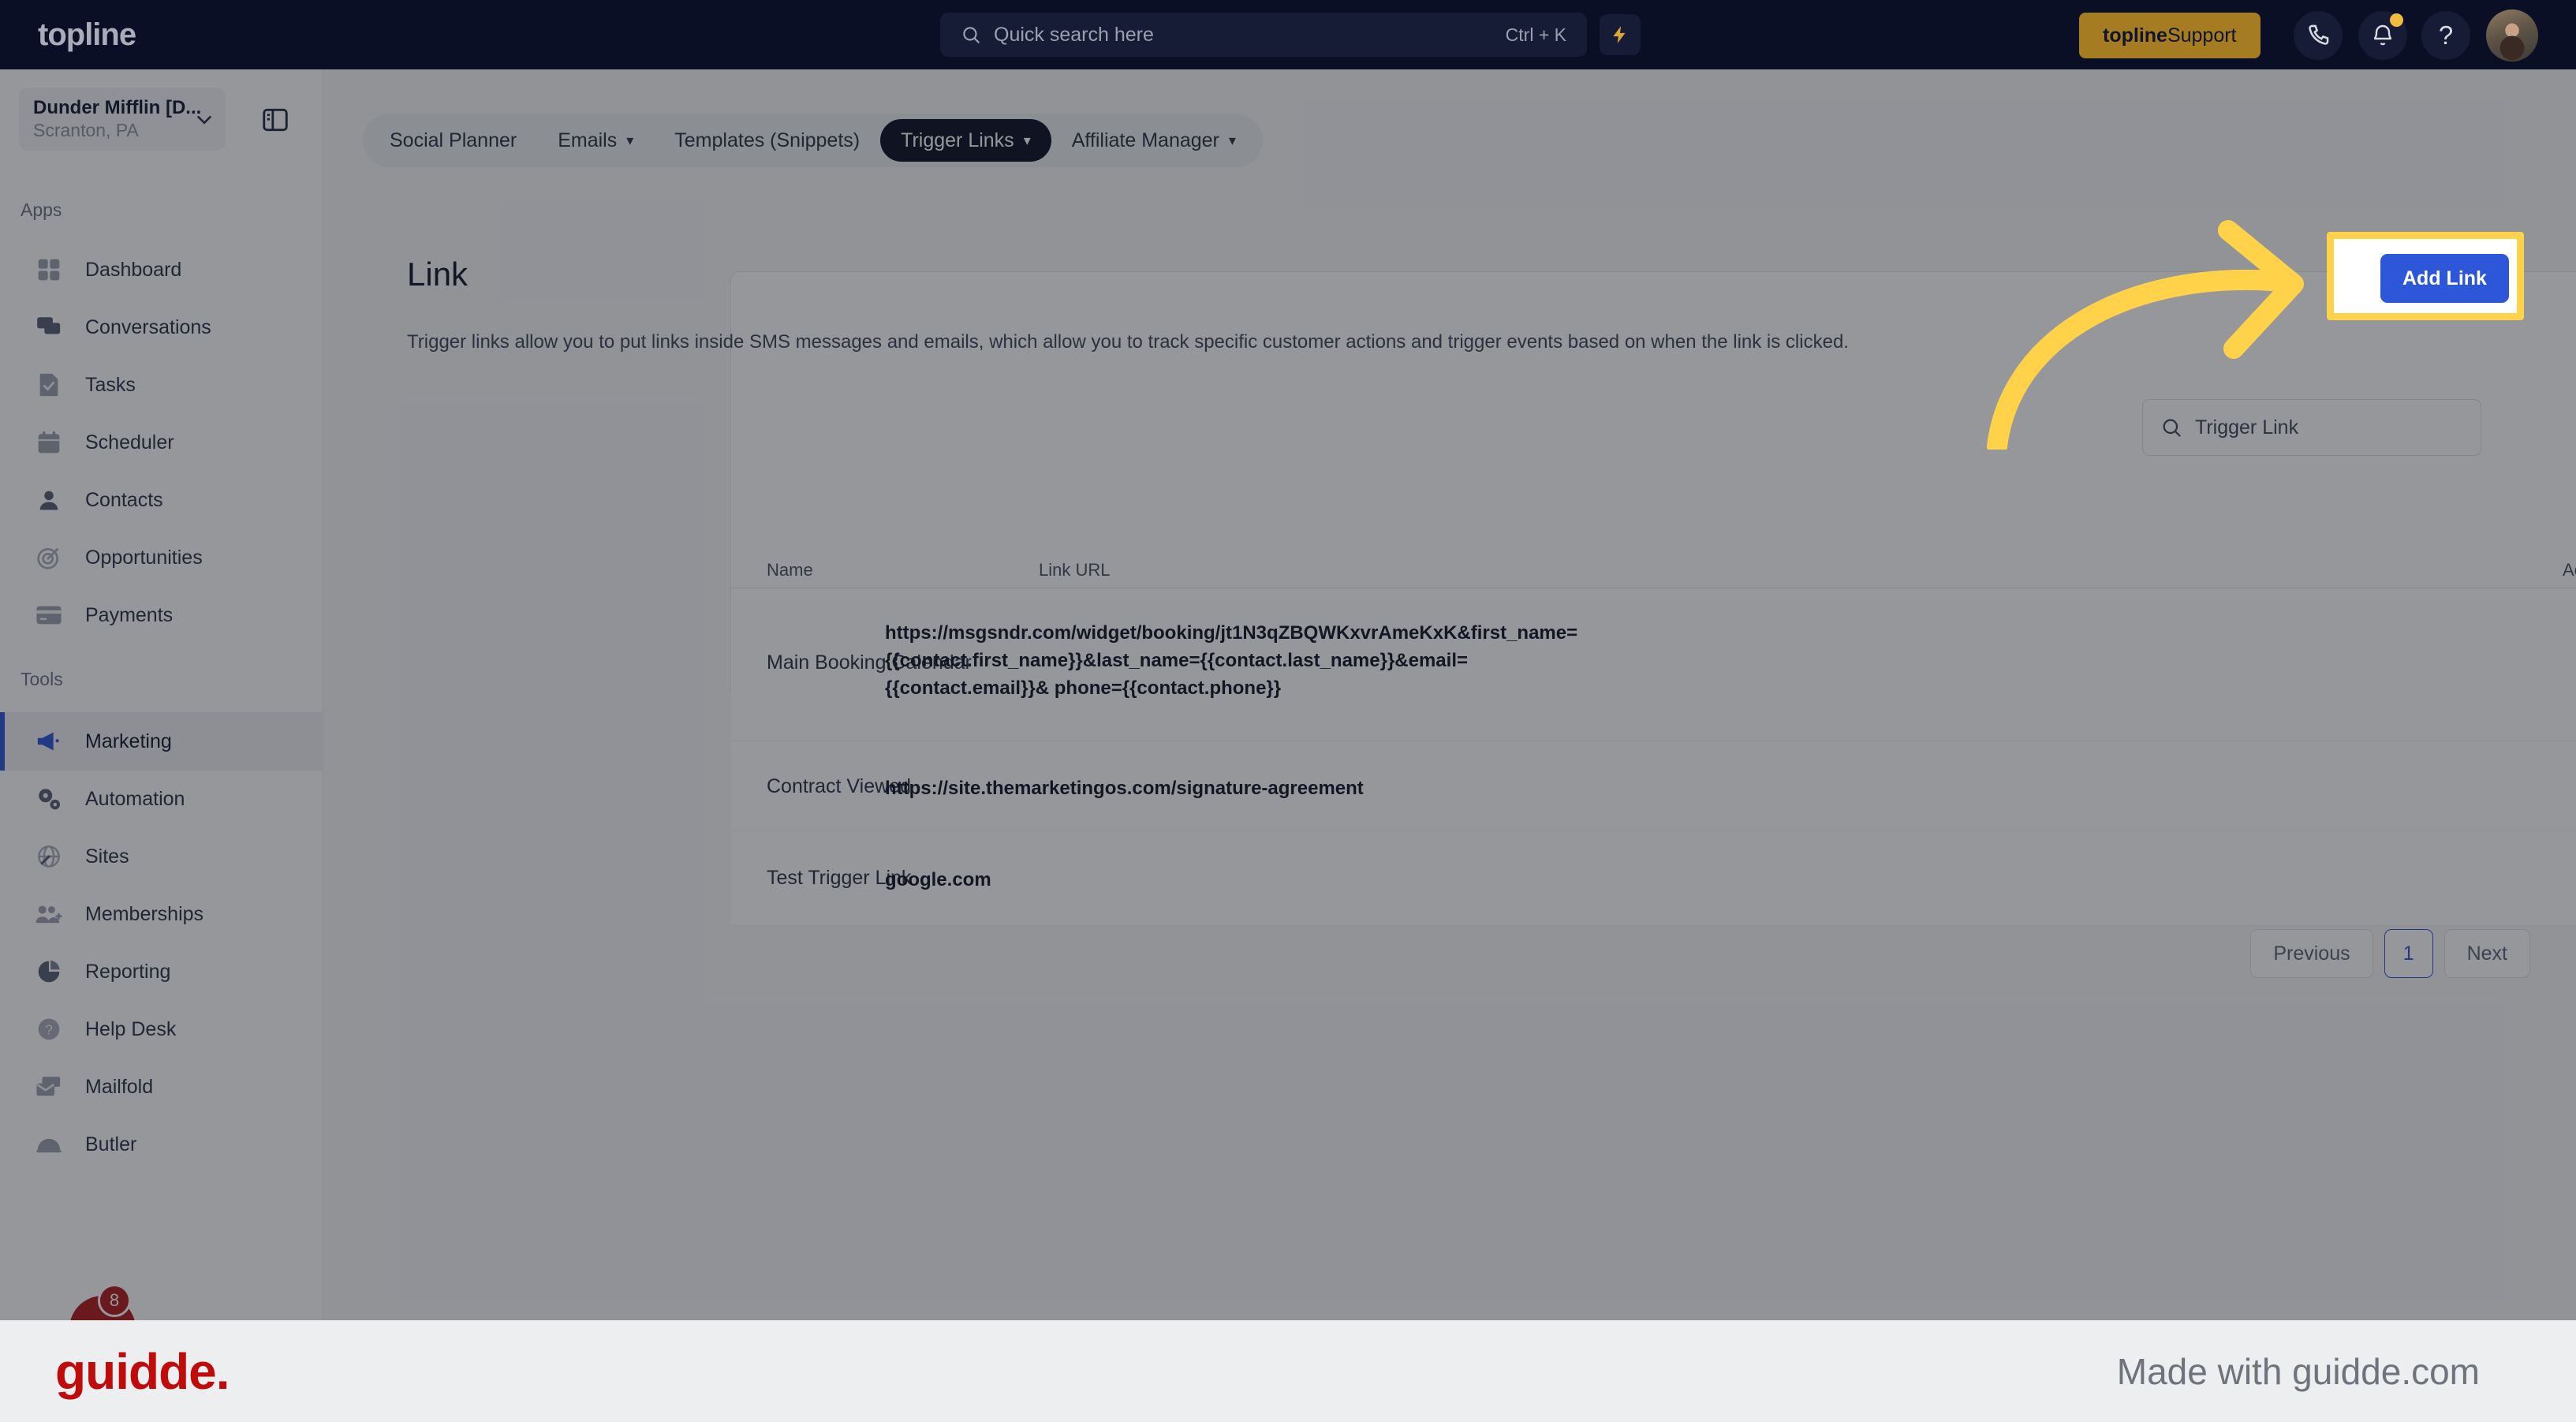  I want to click on sidebar-item-label: Contacts, so click(124, 499).